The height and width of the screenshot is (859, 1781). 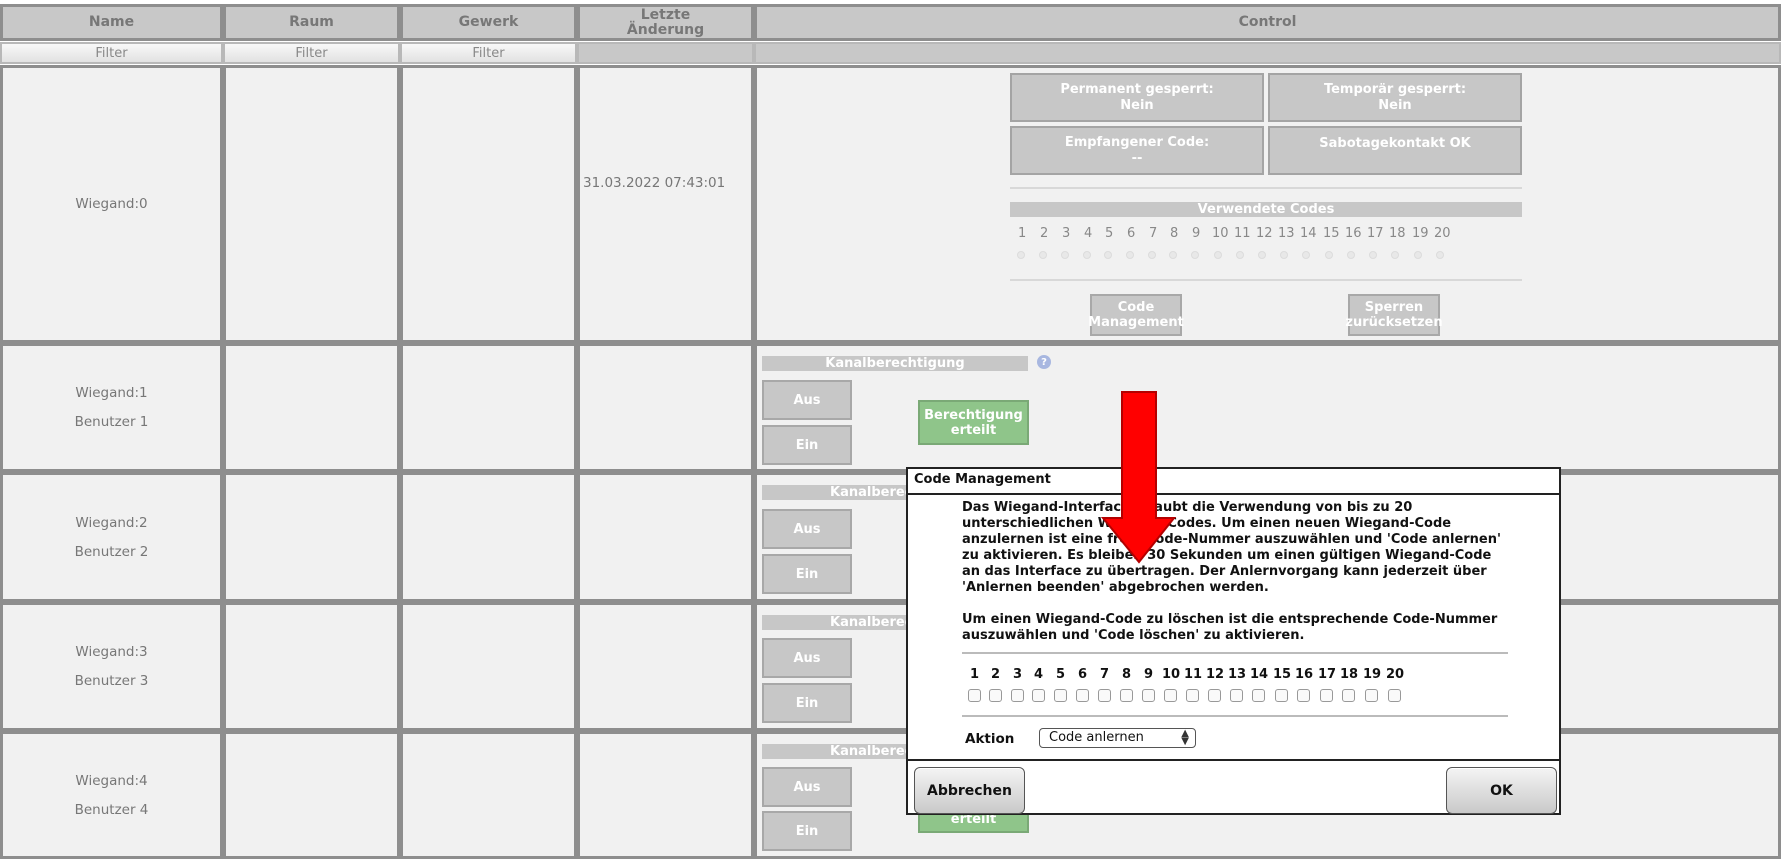 What do you see at coordinates (1395, 674) in the screenshot?
I see `dialog-code-number: 20` at bounding box center [1395, 674].